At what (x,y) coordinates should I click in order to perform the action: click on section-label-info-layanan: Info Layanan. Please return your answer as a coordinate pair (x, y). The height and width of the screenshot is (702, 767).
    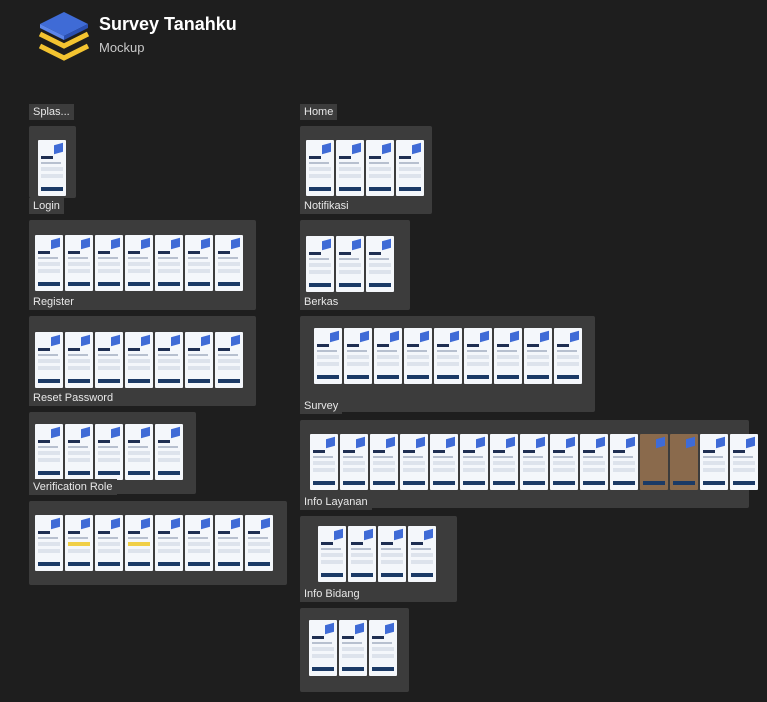
    Looking at the image, I should click on (336, 502).